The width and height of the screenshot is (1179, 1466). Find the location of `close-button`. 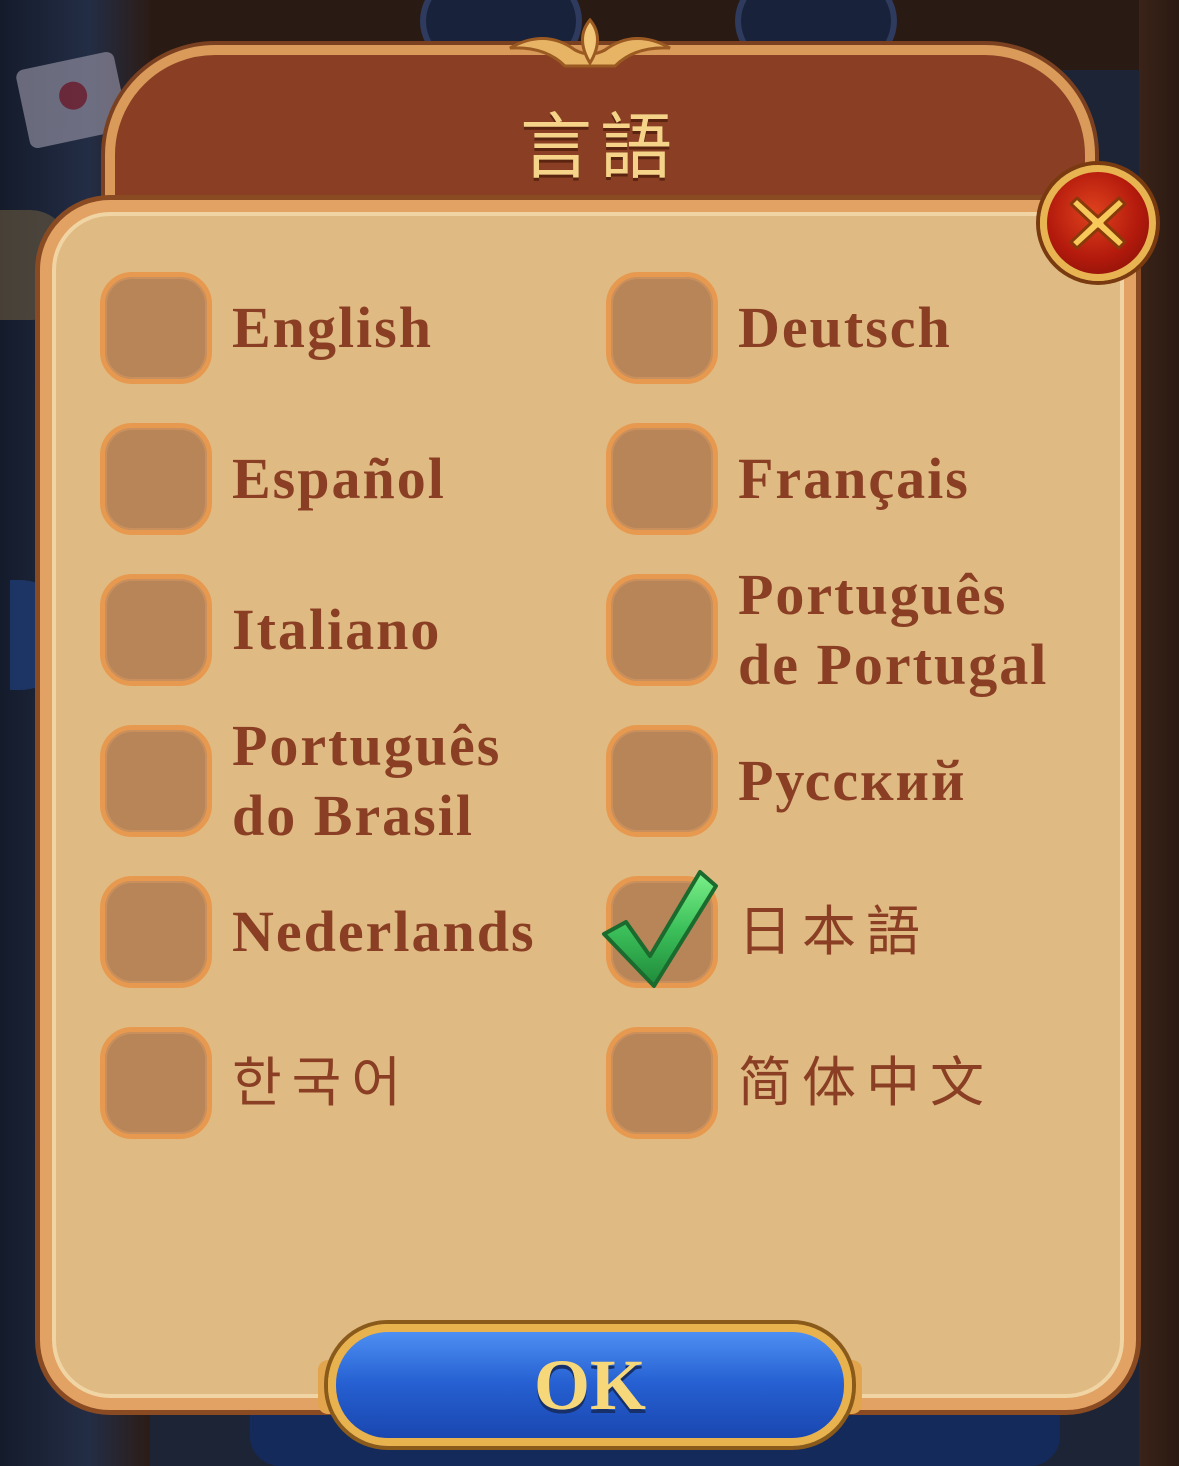

close-button is located at coordinates (1098, 223).